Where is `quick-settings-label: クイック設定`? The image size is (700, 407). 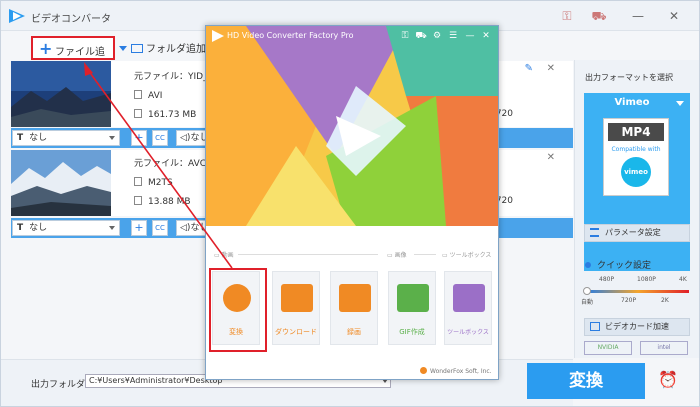
quick-settings-label: クイック設定 is located at coordinates (618, 264).